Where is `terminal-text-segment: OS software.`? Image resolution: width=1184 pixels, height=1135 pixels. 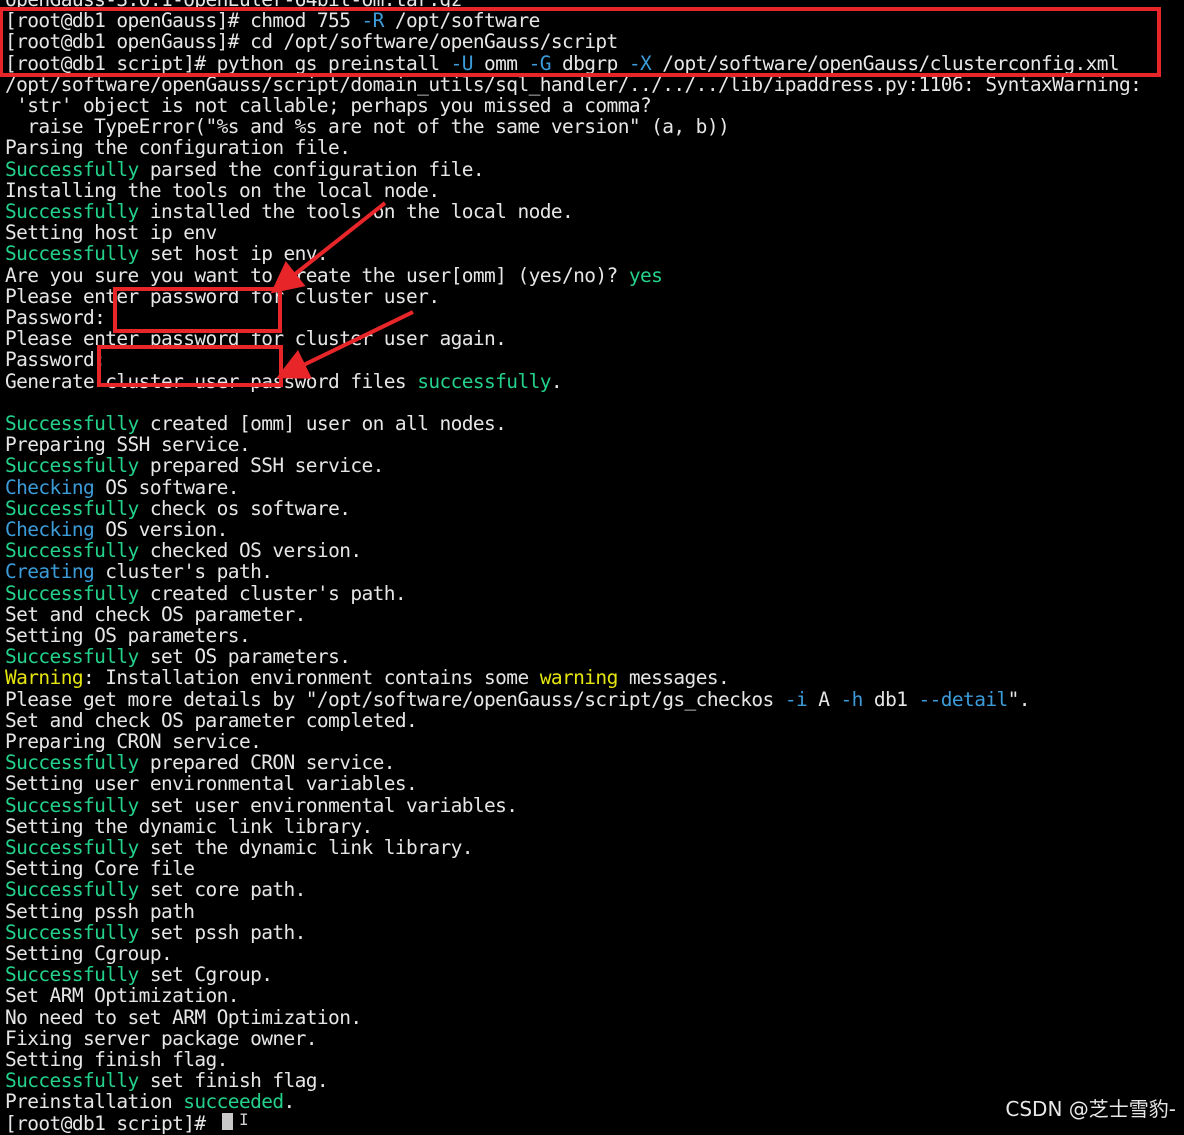 terminal-text-segment: OS software. is located at coordinates (166, 487).